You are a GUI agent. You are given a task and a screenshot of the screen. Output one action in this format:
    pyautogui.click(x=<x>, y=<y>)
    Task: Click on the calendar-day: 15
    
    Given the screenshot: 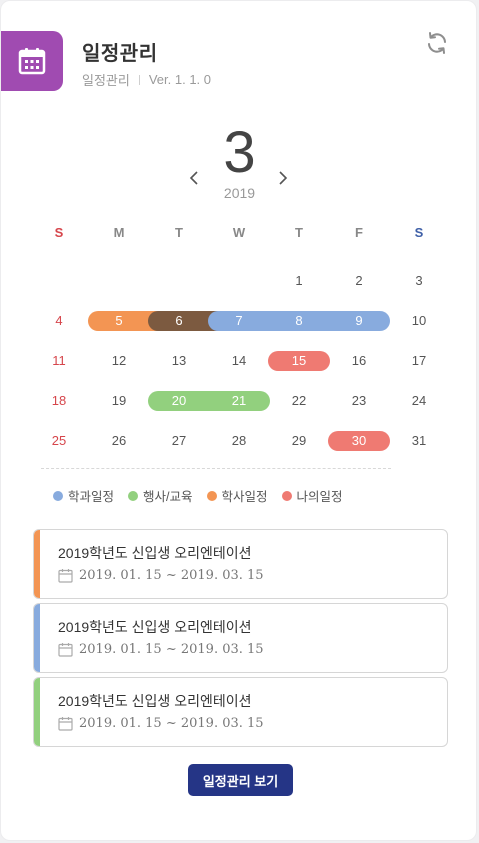 What is the action you would take?
    pyautogui.click(x=299, y=361)
    